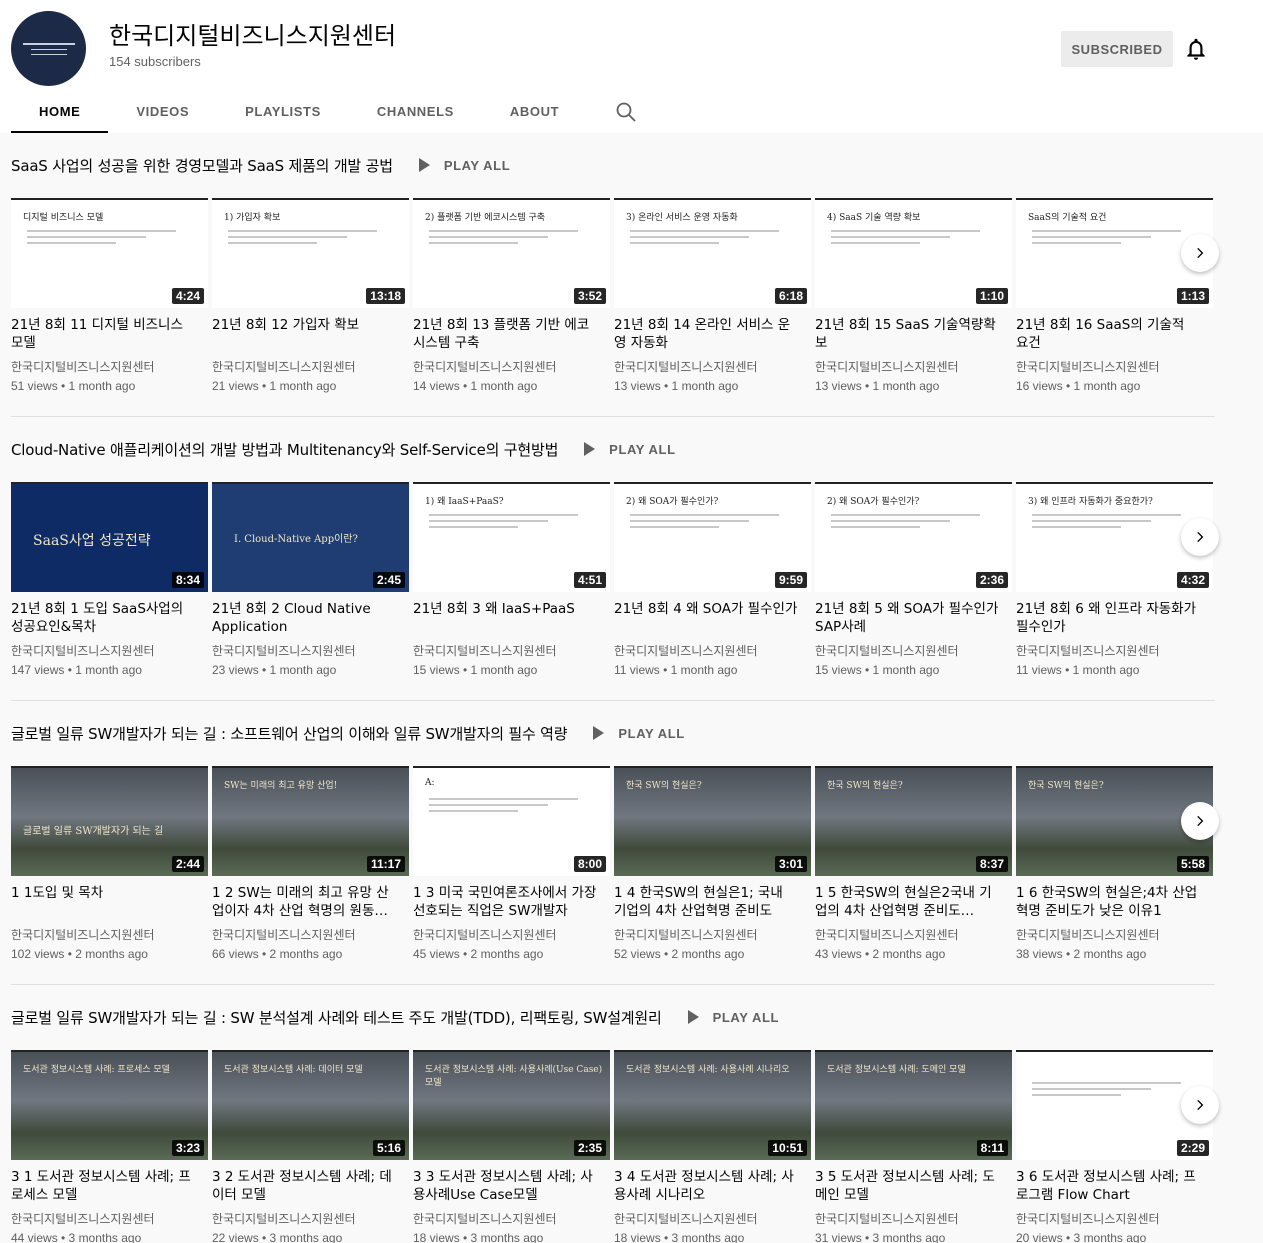 This screenshot has height=1243, width=1263. I want to click on video-title: 21년 8회 15 SaaS 기술역량확보, so click(913, 334).